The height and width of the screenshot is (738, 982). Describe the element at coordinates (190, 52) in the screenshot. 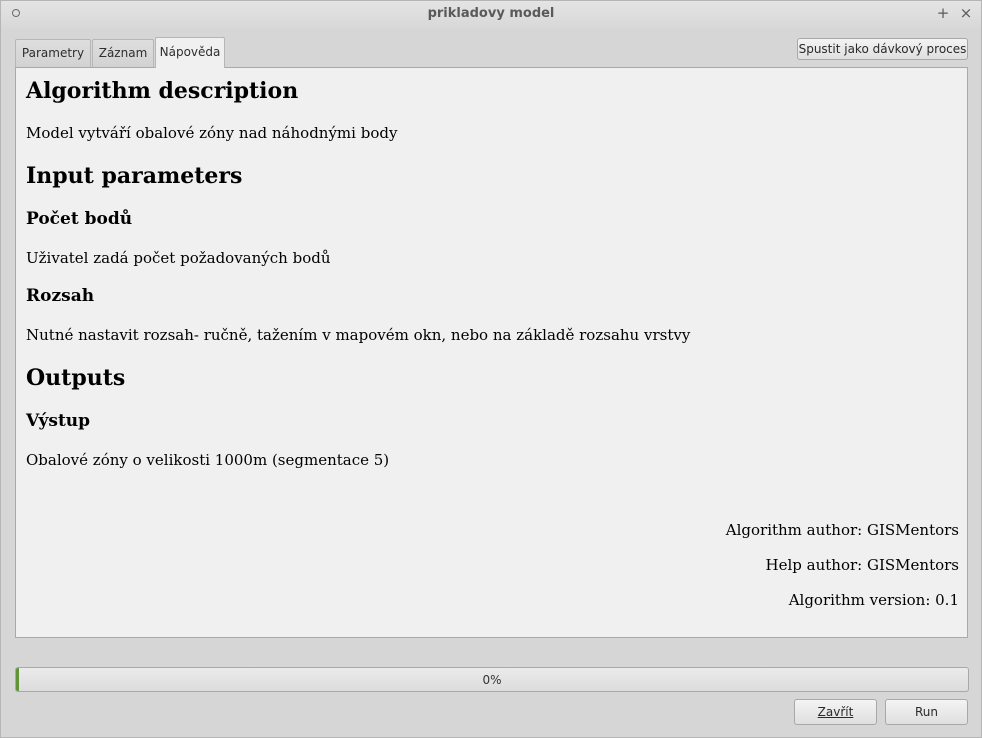

I see `tab-napoveda: Nápověda` at that location.